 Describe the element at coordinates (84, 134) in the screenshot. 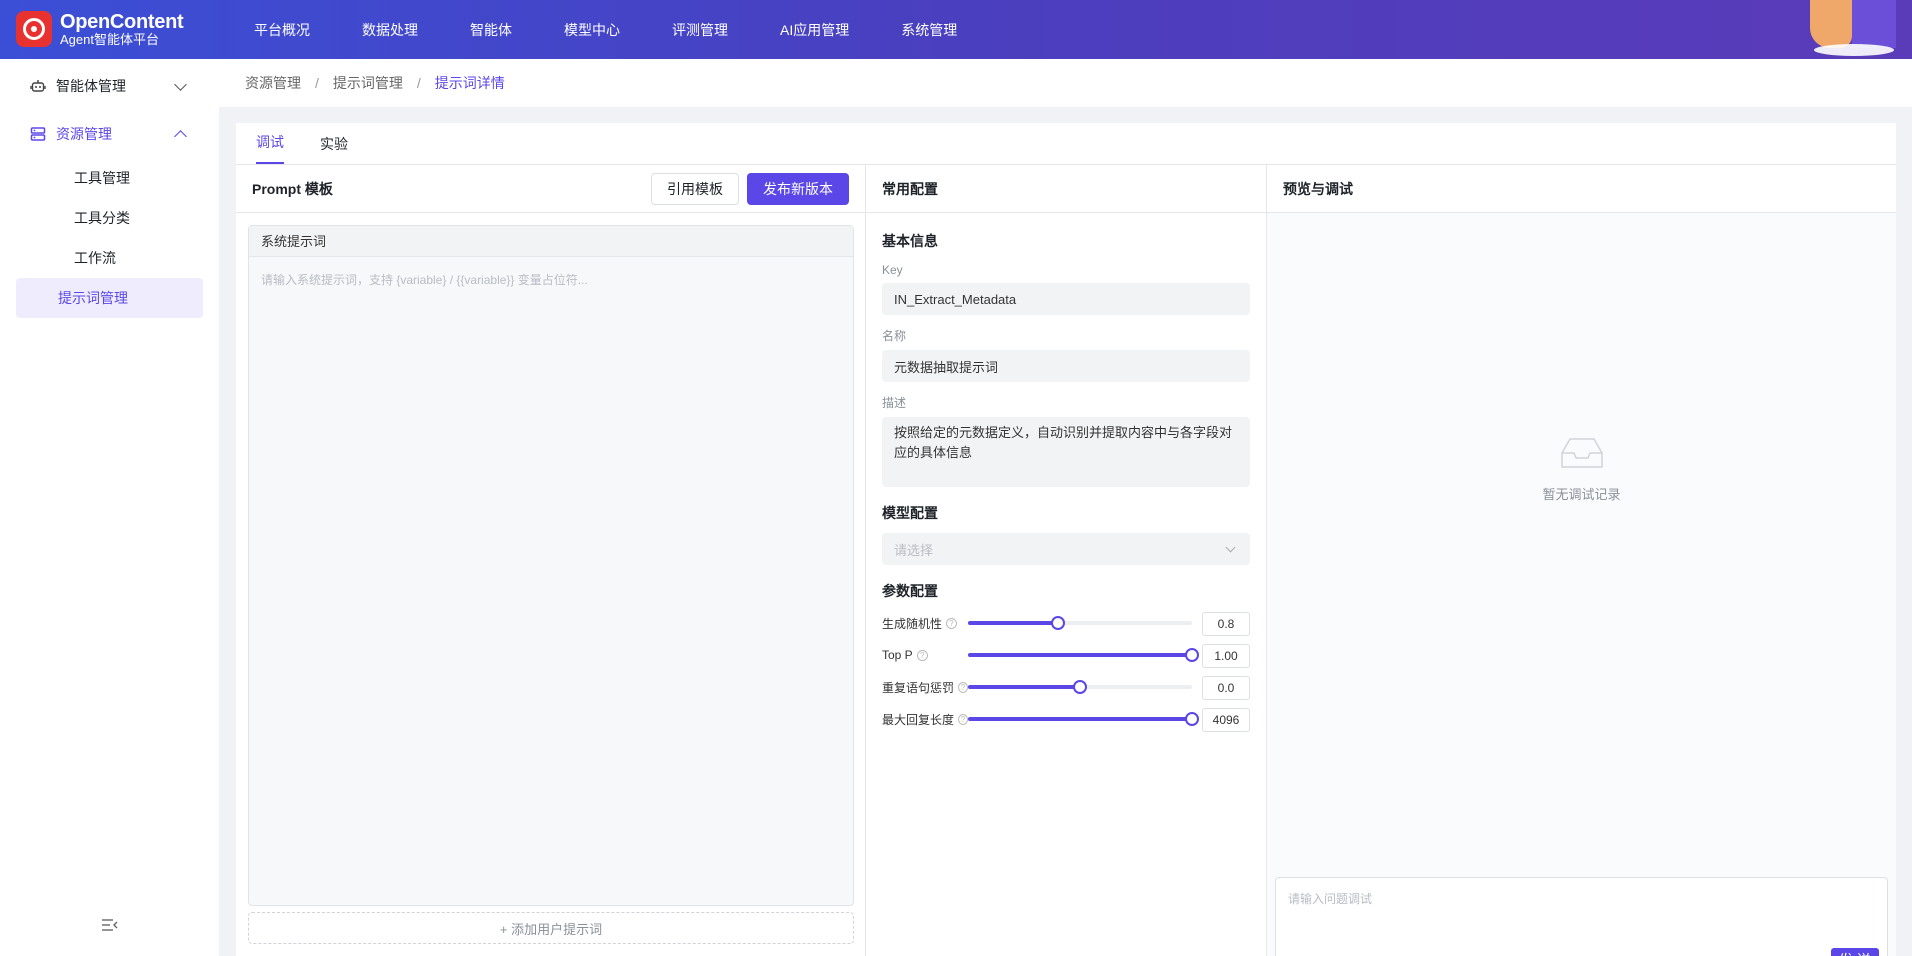

I see `sidebar-group-label: 资源管理` at that location.